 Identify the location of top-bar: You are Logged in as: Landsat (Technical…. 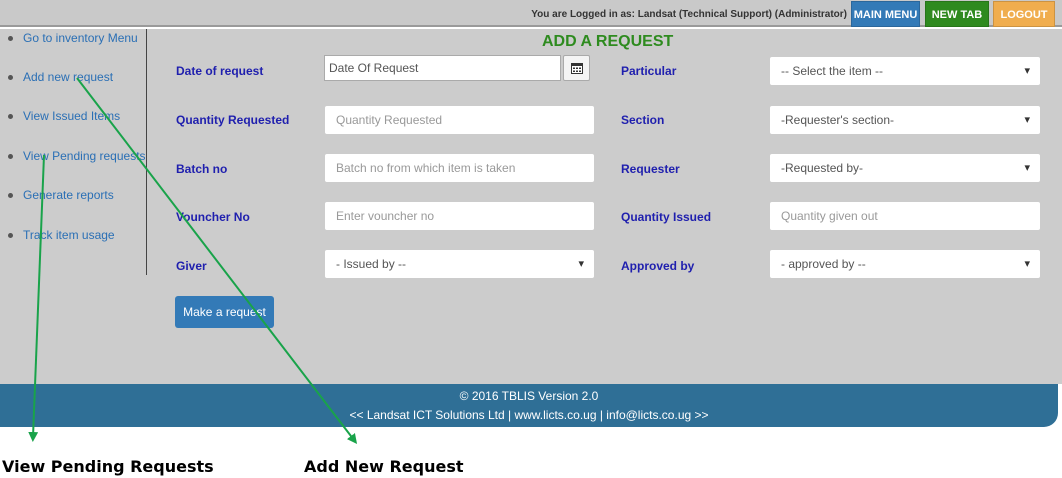
(531, 13).